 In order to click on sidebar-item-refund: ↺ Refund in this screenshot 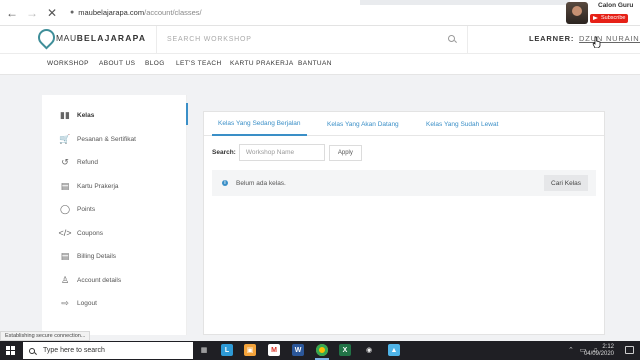, I will do `click(78, 162)`.